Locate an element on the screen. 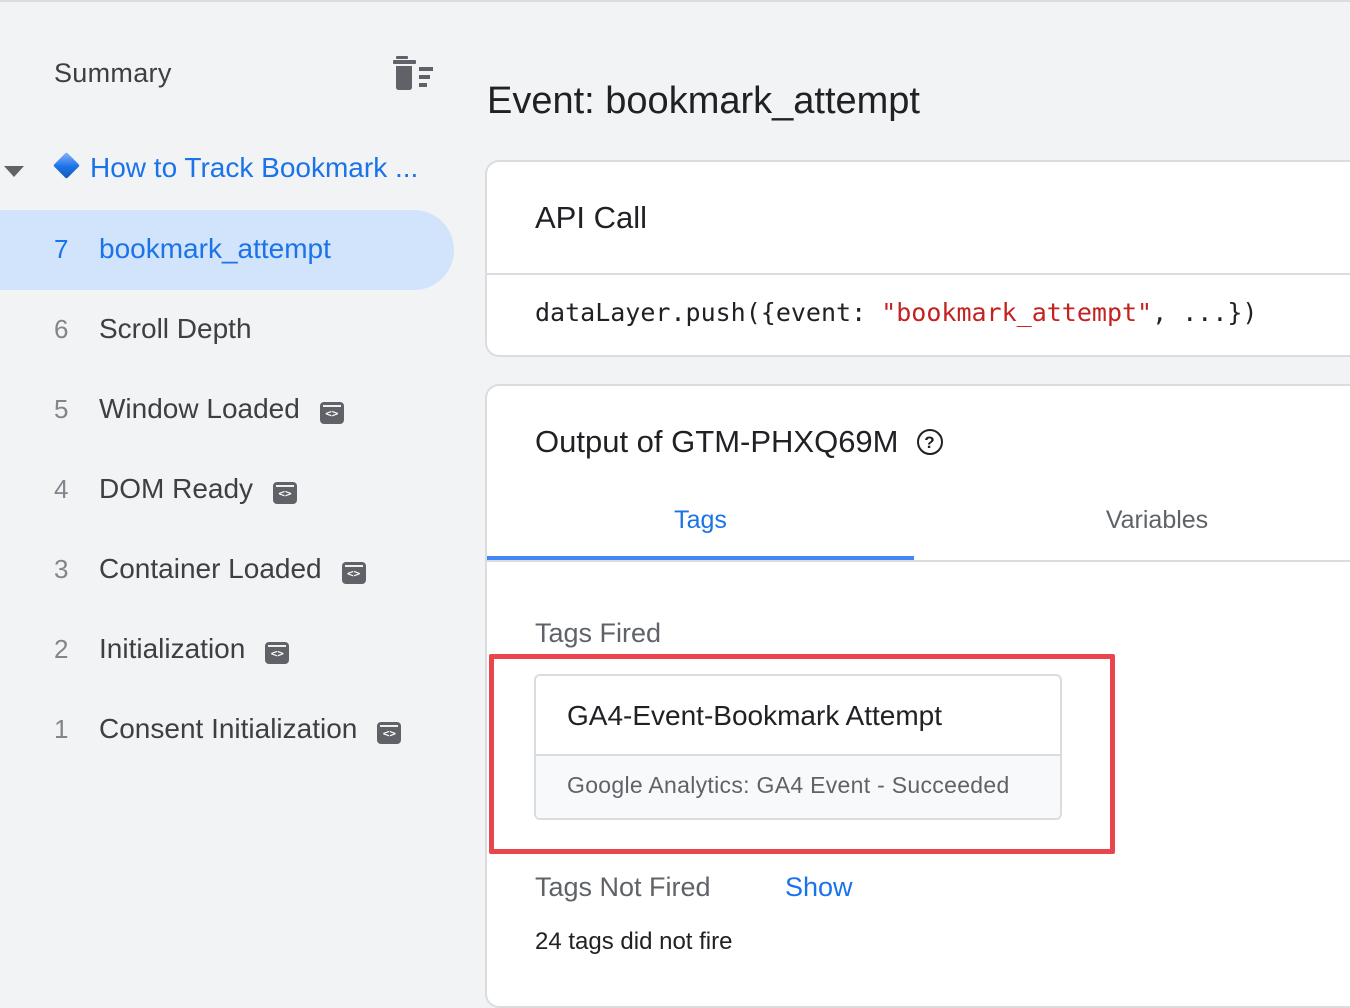  event-item: 6 Scroll Depth is located at coordinates (230, 330).